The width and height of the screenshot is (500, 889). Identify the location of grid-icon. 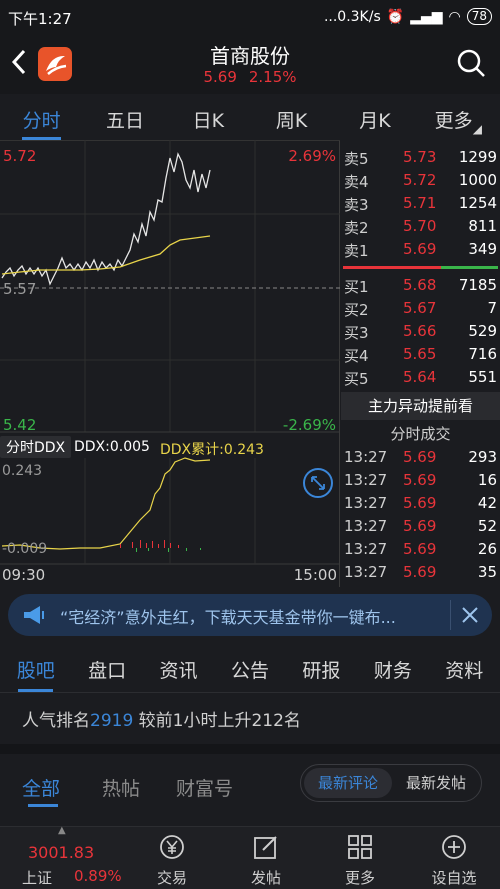
(360, 847).